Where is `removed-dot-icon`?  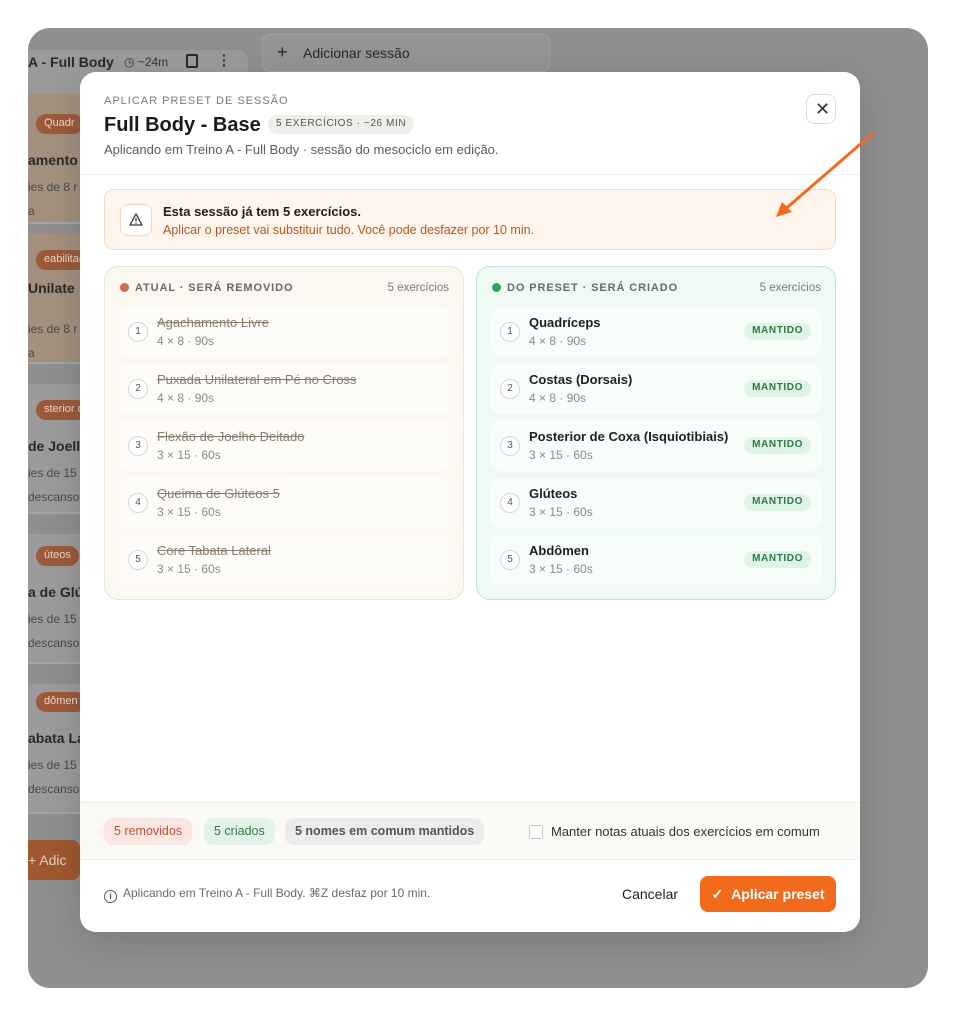 removed-dot-icon is located at coordinates (124, 287).